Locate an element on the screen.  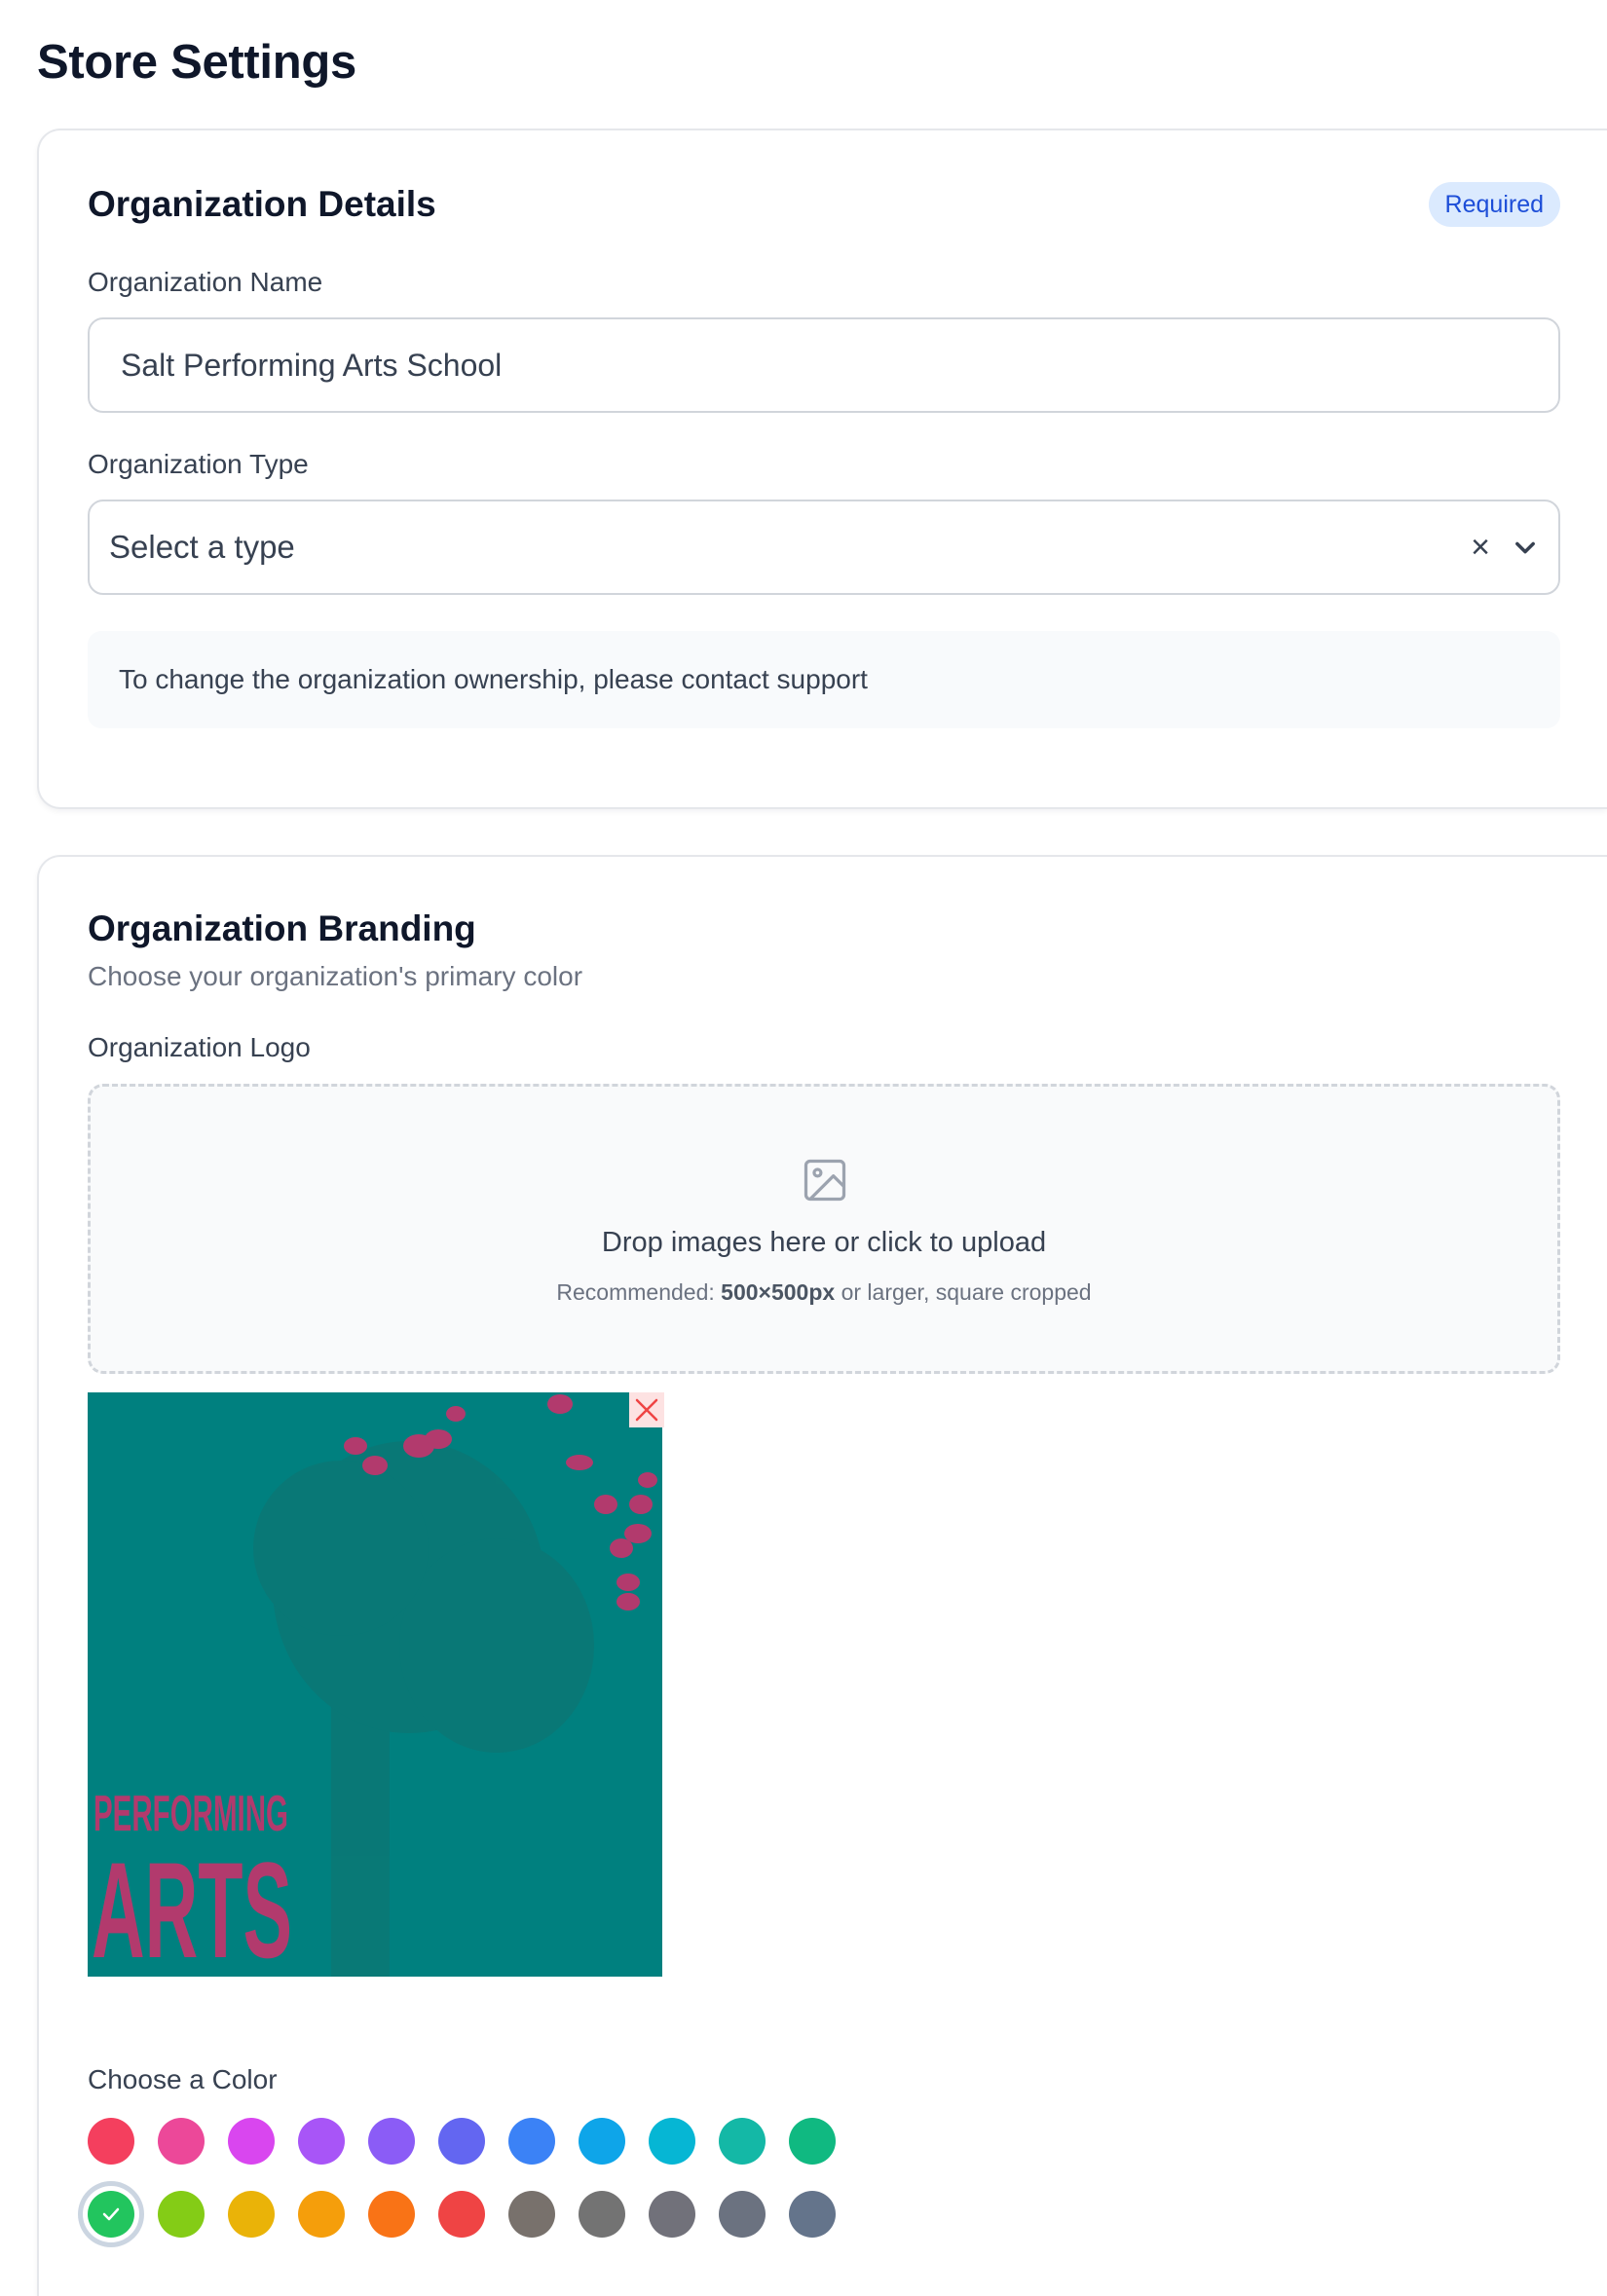
check-icon is located at coordinates (111, 2214).